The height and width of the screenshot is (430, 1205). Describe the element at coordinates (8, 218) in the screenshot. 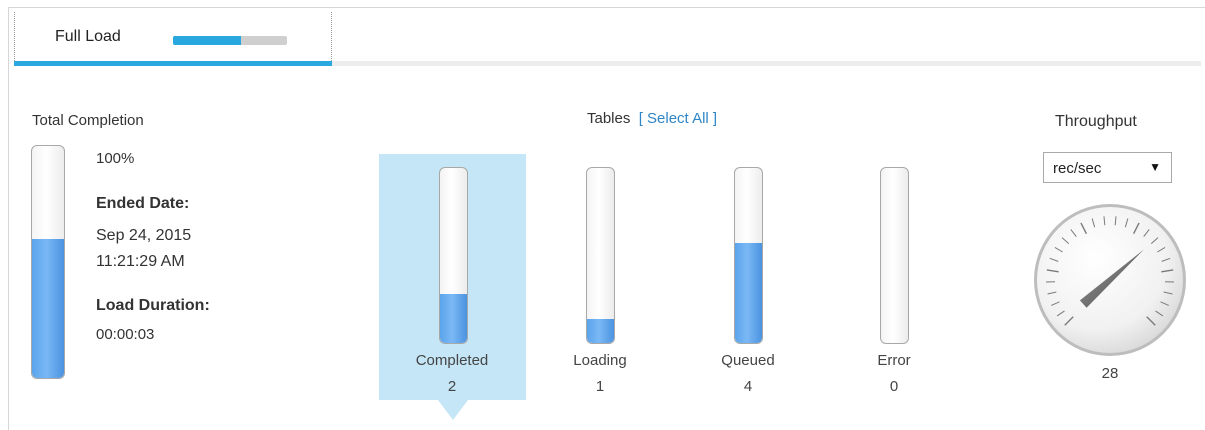

I see `panel-border-left` at that location.